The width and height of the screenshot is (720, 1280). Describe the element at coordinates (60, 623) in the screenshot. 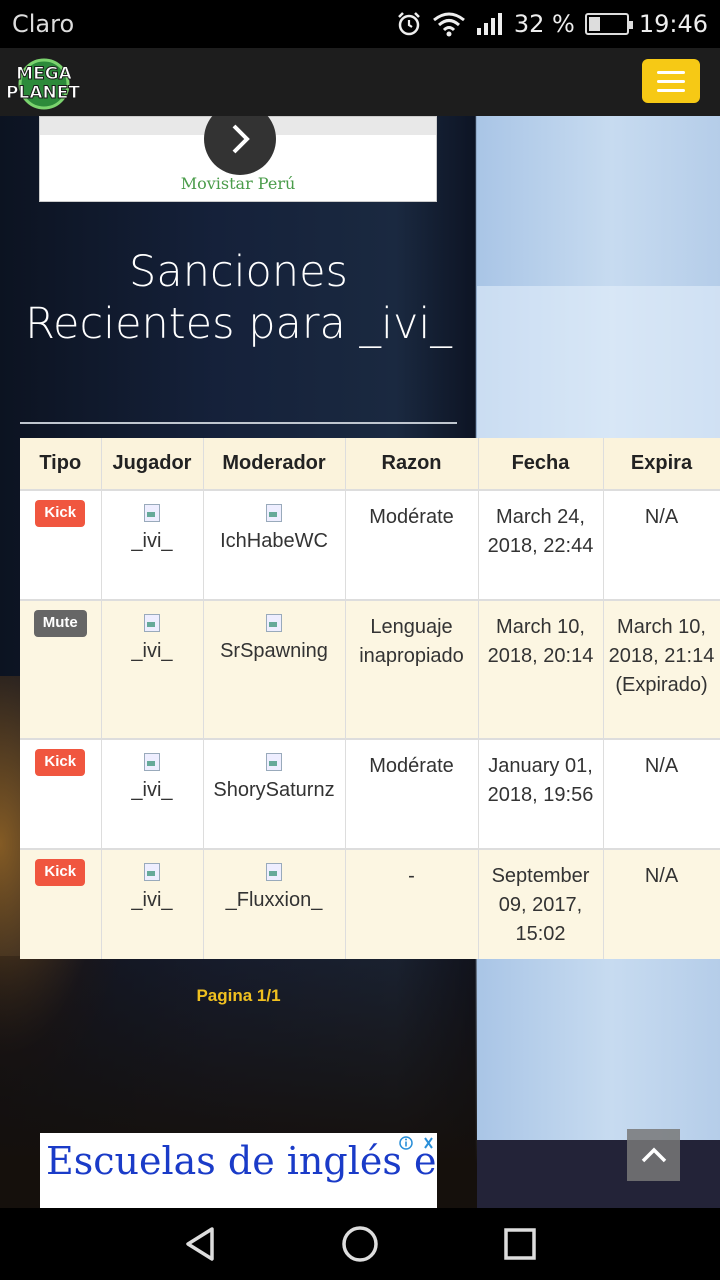

I see `mute-badge: Mute` at that location.